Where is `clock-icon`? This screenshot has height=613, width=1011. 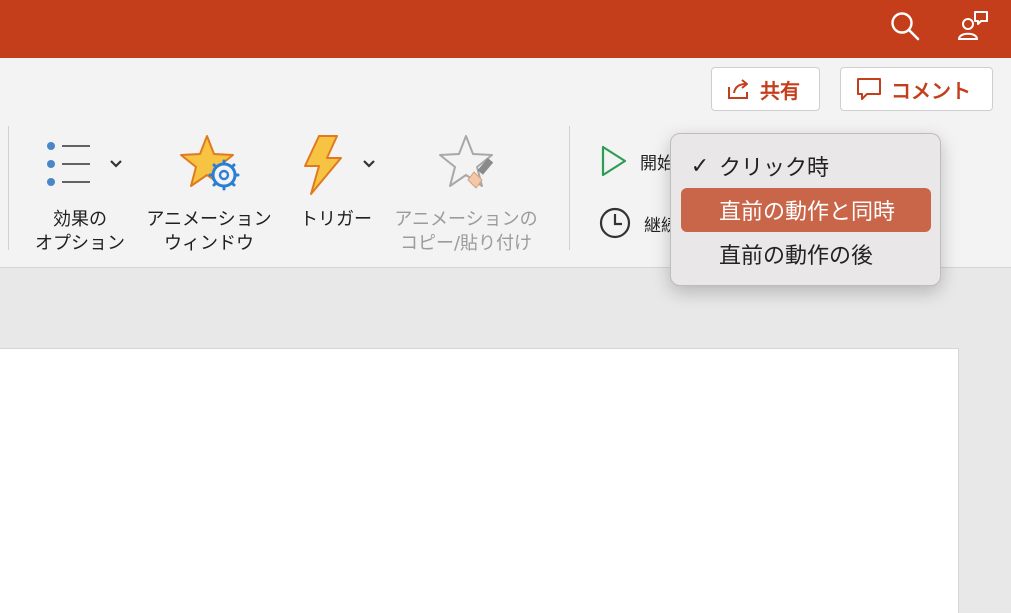
clock-icon is located at coordinates (615, 223).